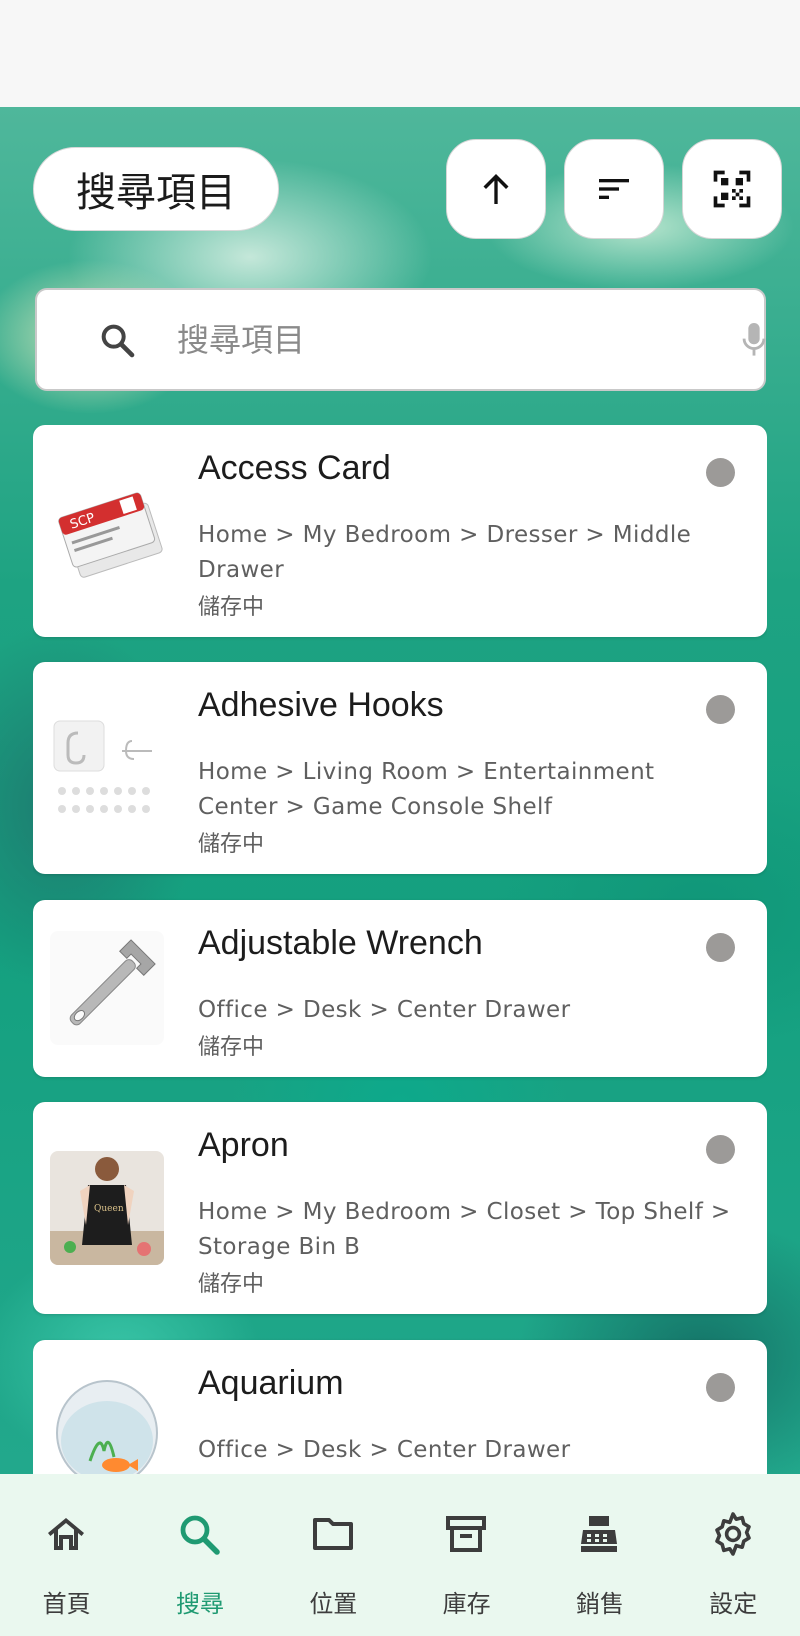  I want to click on nav-item-inventory: 庫存, so click(466, 1555).